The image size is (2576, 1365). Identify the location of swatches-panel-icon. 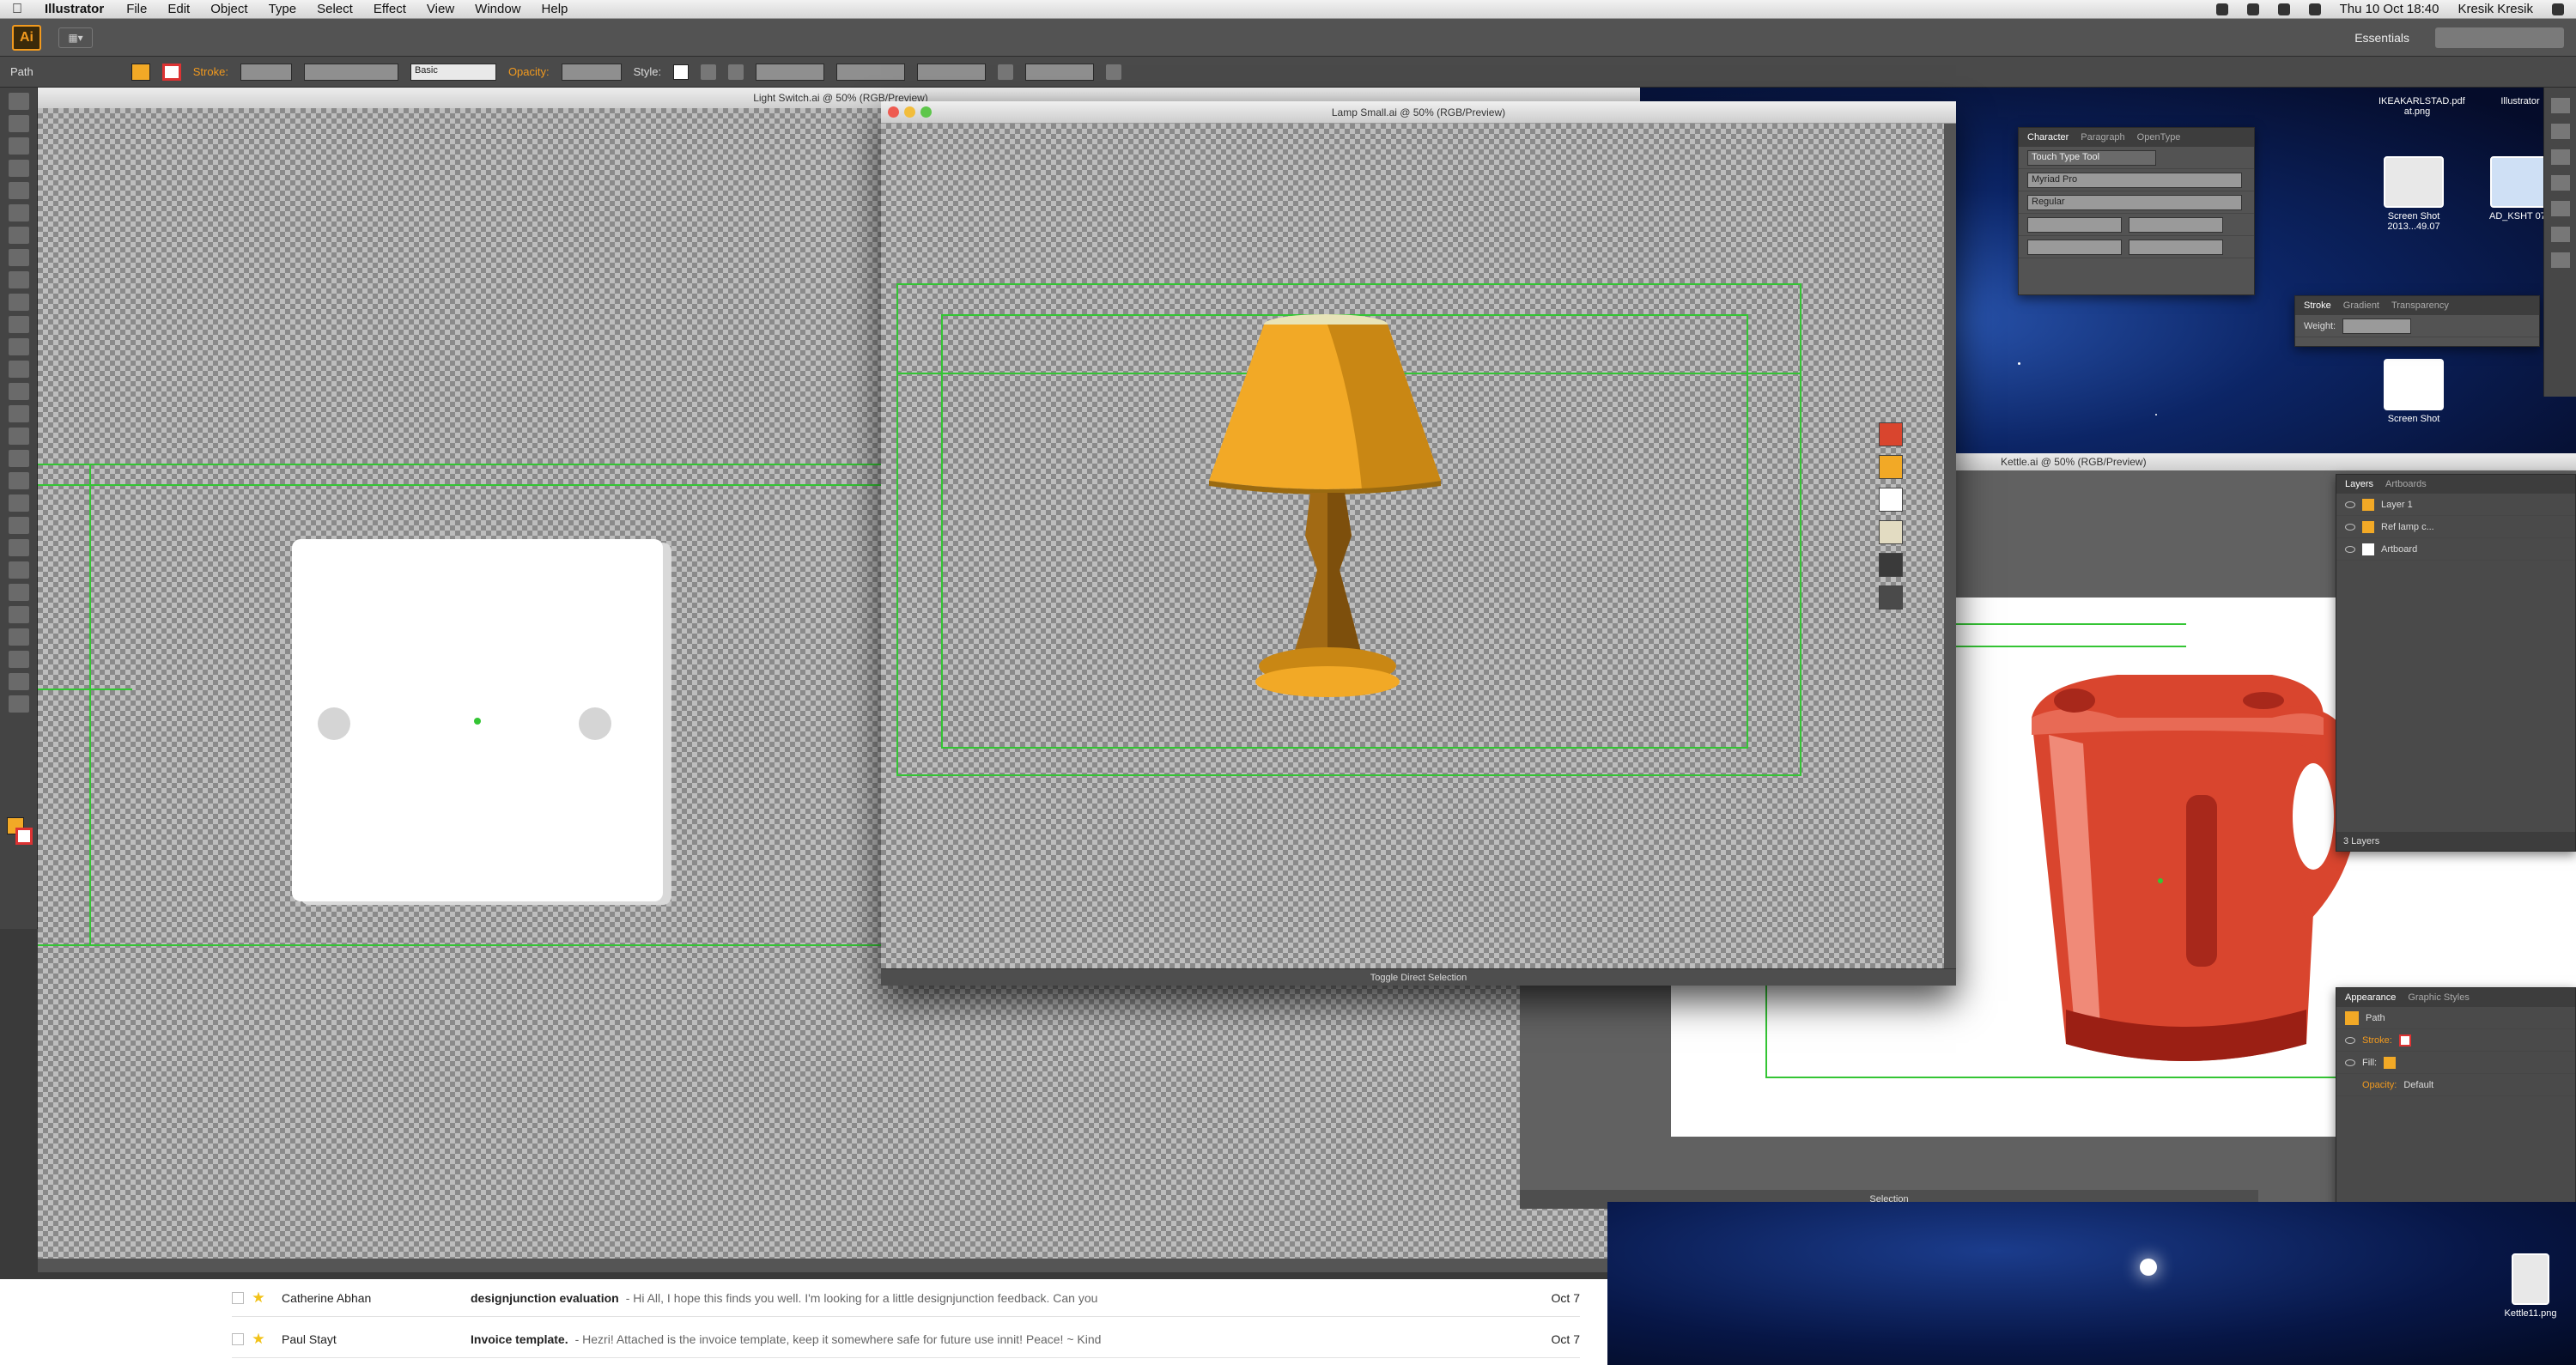
(2560, 131).